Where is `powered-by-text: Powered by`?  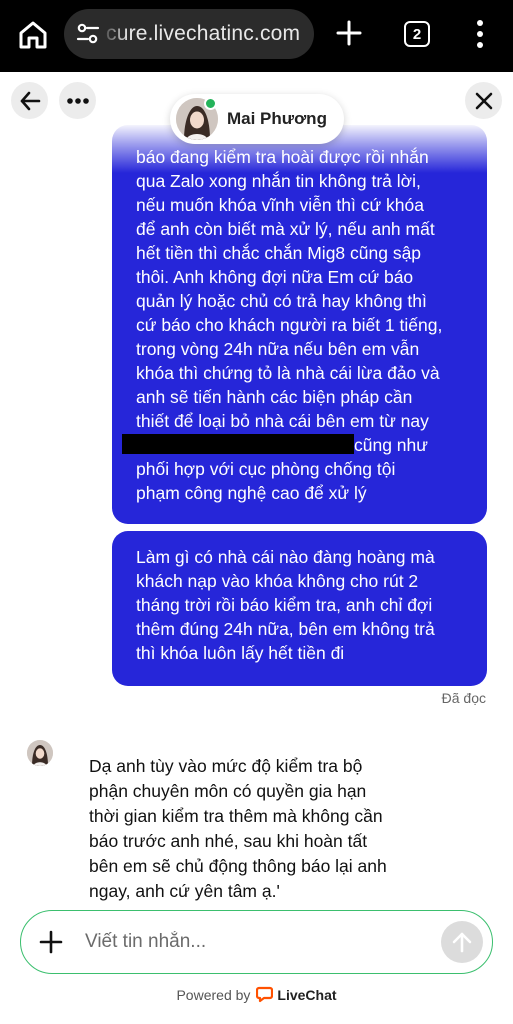 powered-by-text: Powered by is located at coordinates (213, 994).